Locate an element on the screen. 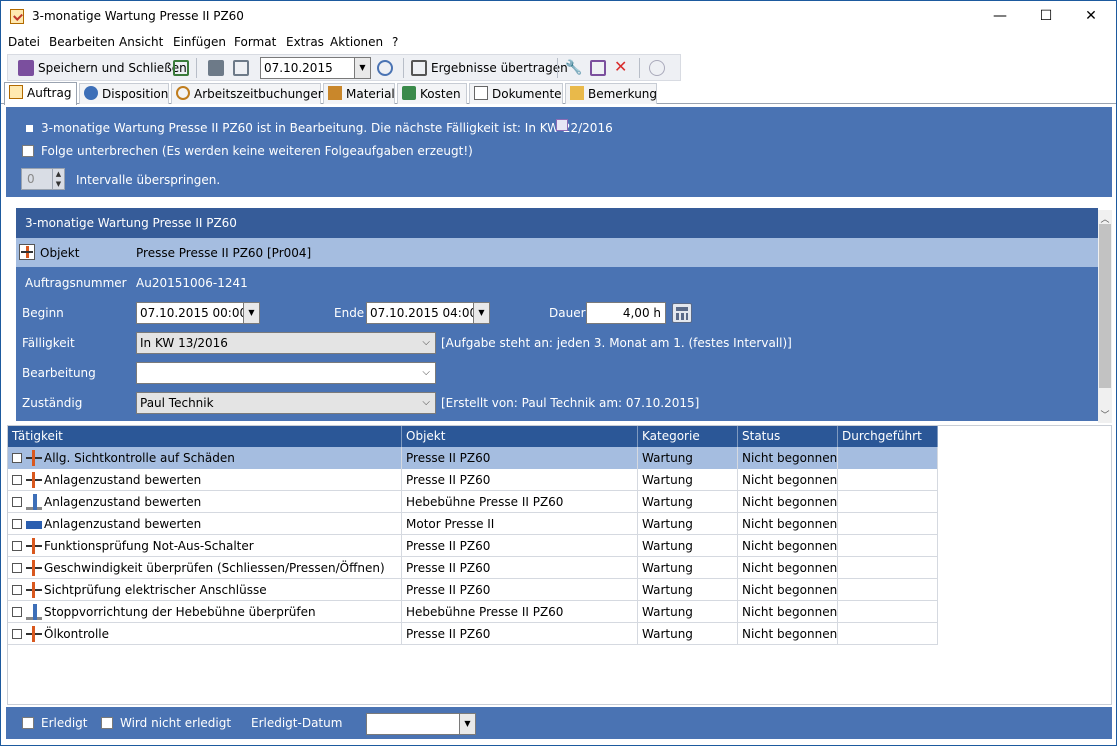 The height and width of the screenshot is (746, 1117). calendar-icon is located at coordinates (562, 125).